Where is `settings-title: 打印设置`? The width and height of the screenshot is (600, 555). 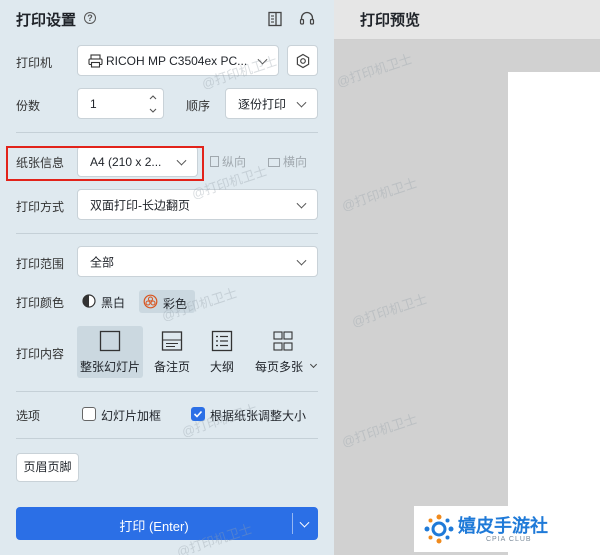 settings-title: 打印设置 is located at coordinates (46, 20).